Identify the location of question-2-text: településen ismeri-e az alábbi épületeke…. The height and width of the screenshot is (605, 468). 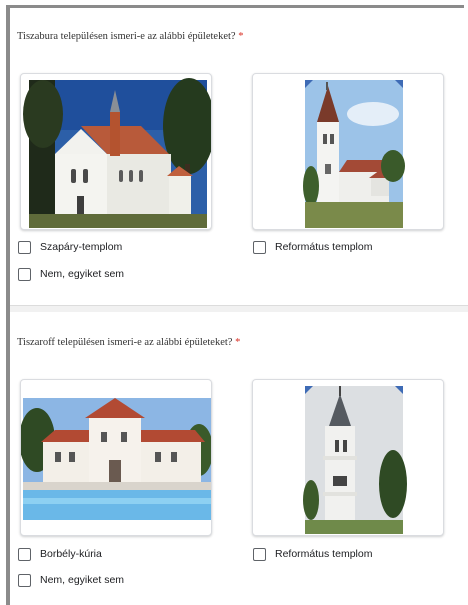
(143, 342).